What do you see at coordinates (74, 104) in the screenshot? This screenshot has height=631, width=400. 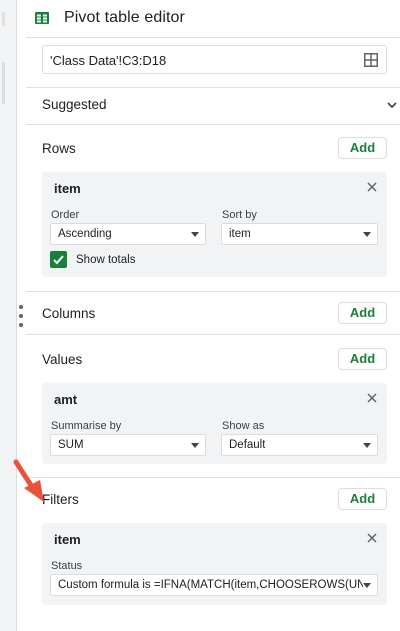 I see `suggested-section-label: Suggested` at bounding box center [74, 104].